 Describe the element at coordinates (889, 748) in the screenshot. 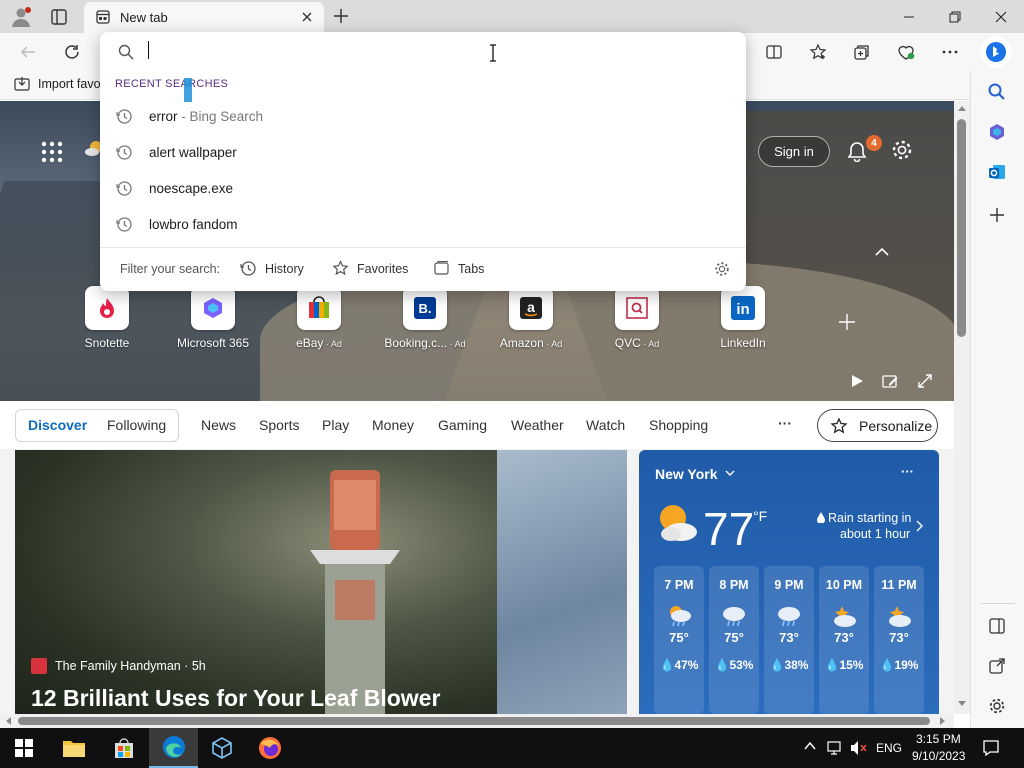

I see `language-indicator: ENG` at that location.